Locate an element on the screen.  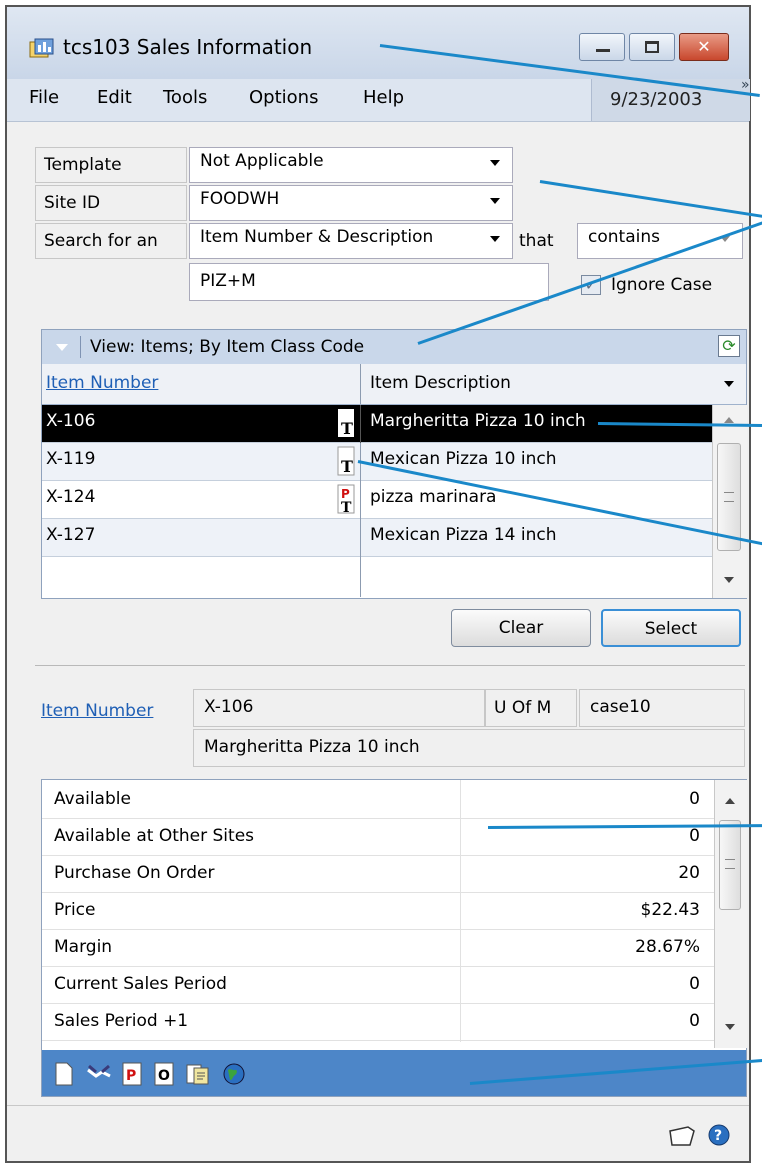
search-field-dropdown: Item Number & Description is located at coordinates (351, 241).